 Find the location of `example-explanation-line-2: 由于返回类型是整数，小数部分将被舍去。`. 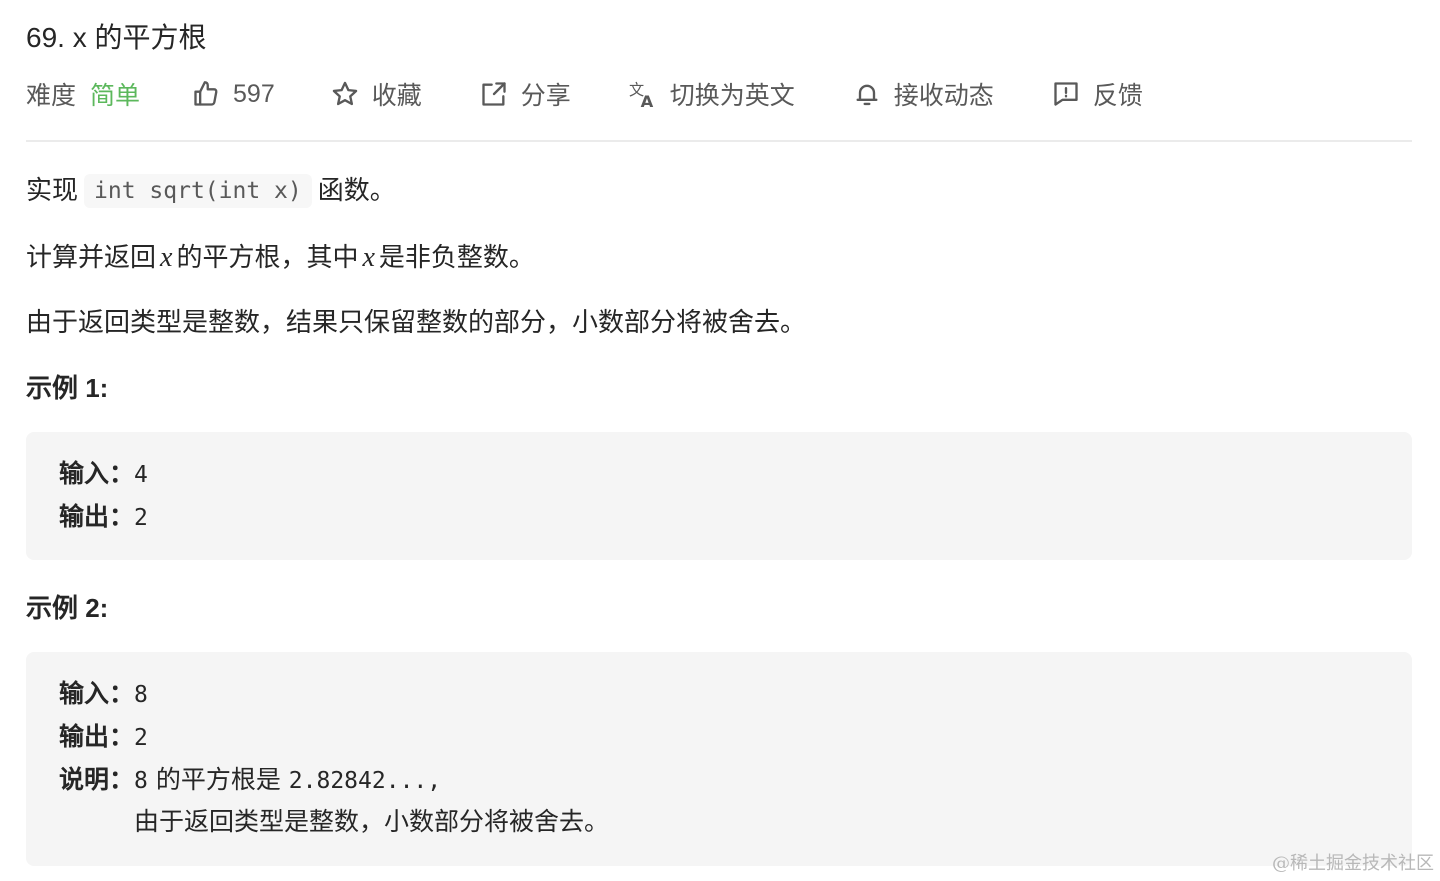

example-explanation-line-2: 由于返回类型是整数，小数部分将被舍去。 is located at coordinates (372, 821).